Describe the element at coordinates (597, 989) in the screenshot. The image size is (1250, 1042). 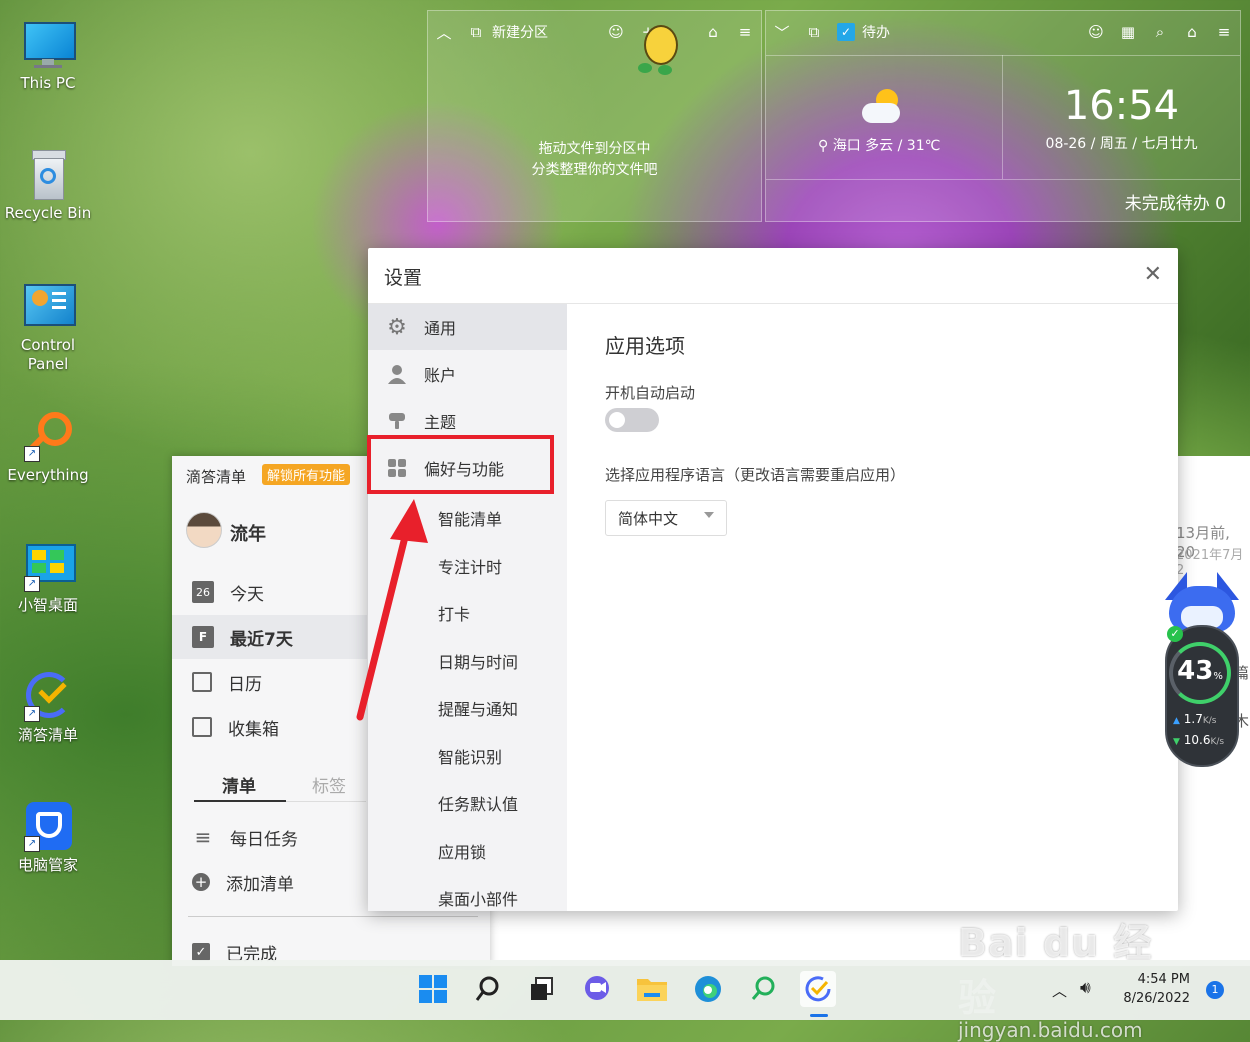
I see `teams-chat-icon` at that location.